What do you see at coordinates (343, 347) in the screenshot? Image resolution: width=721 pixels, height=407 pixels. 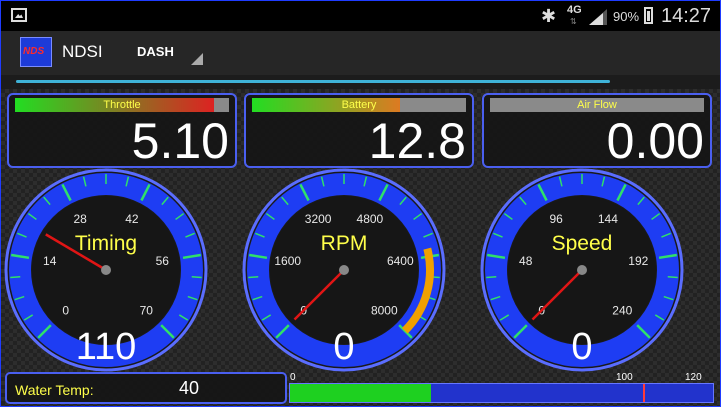 I see `rpm-gauge-value: 0` at bounding box center [343, 347].